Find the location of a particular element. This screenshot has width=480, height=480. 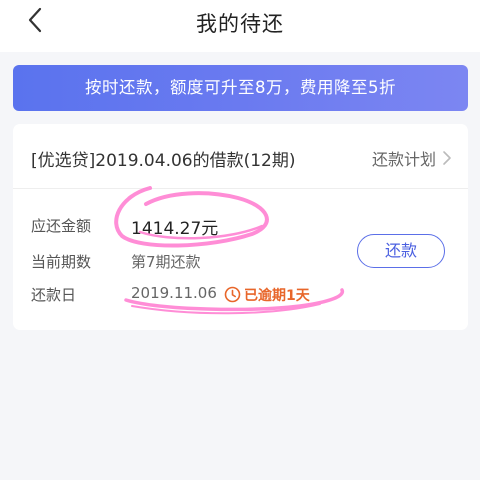

due-date-label: 还款日 is located at coordinates (54, 295).